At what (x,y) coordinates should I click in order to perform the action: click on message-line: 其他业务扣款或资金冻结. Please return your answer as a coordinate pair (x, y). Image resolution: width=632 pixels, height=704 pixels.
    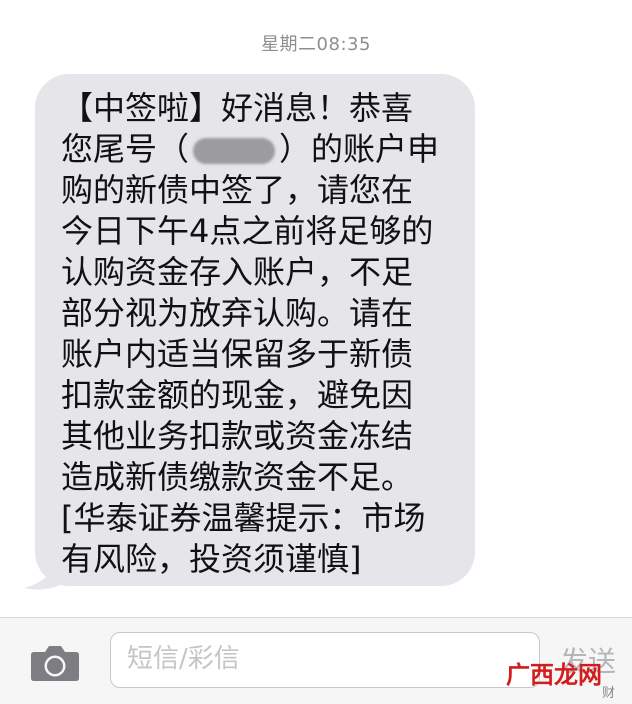
    Looking at the image, I should click on (237, 436).